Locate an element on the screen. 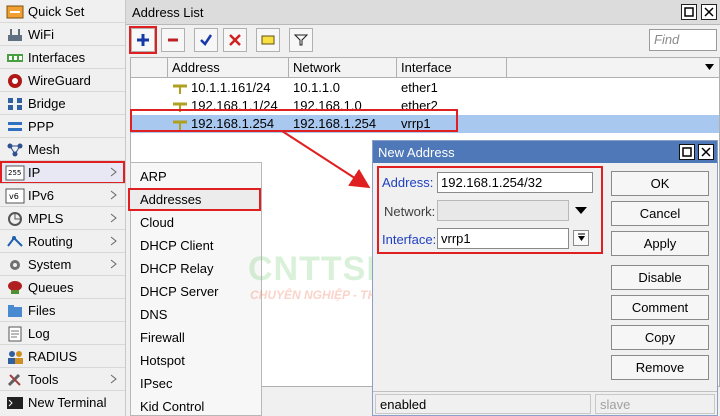 The image size is (720, 416). sidebar-item-label: Bridge is located at coordinates (47, 103).